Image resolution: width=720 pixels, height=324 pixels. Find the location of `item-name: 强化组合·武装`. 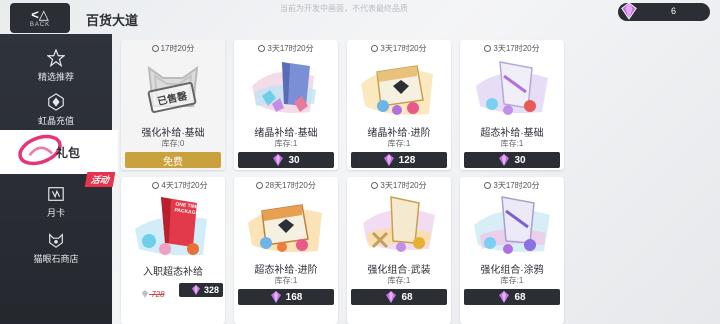

item-name: 强化组合·武装 is located at coordinates (399, 270).